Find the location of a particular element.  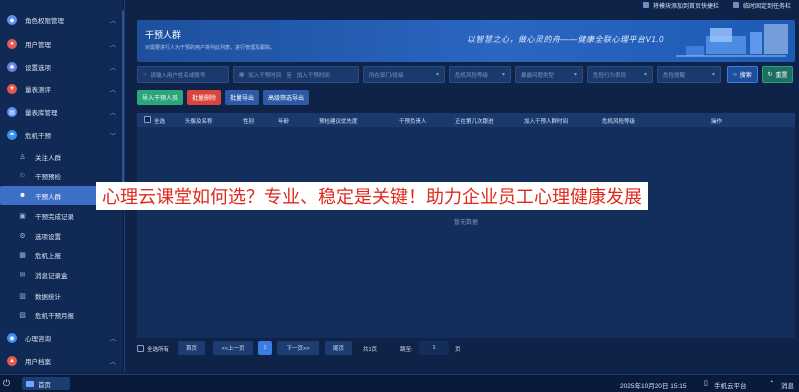

pin-to-taskbar-button: 临时固定到任务栏 is located at coordinates (761, 5).